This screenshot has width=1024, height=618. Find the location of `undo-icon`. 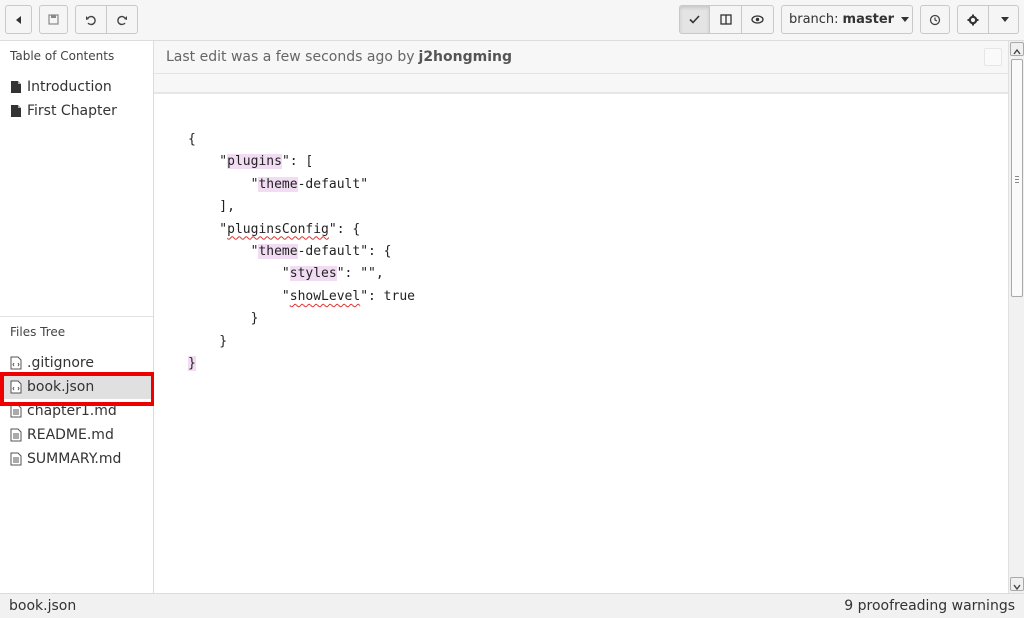

undo-icon is located at coordinates (91, 20).